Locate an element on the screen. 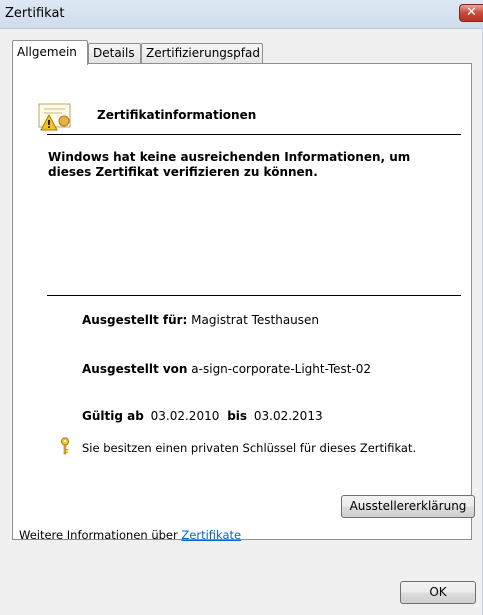 The width and height of the screenshot is (483, 615). issued-to-value: Magistrat Testhausen is located at coordinates (255, 320).